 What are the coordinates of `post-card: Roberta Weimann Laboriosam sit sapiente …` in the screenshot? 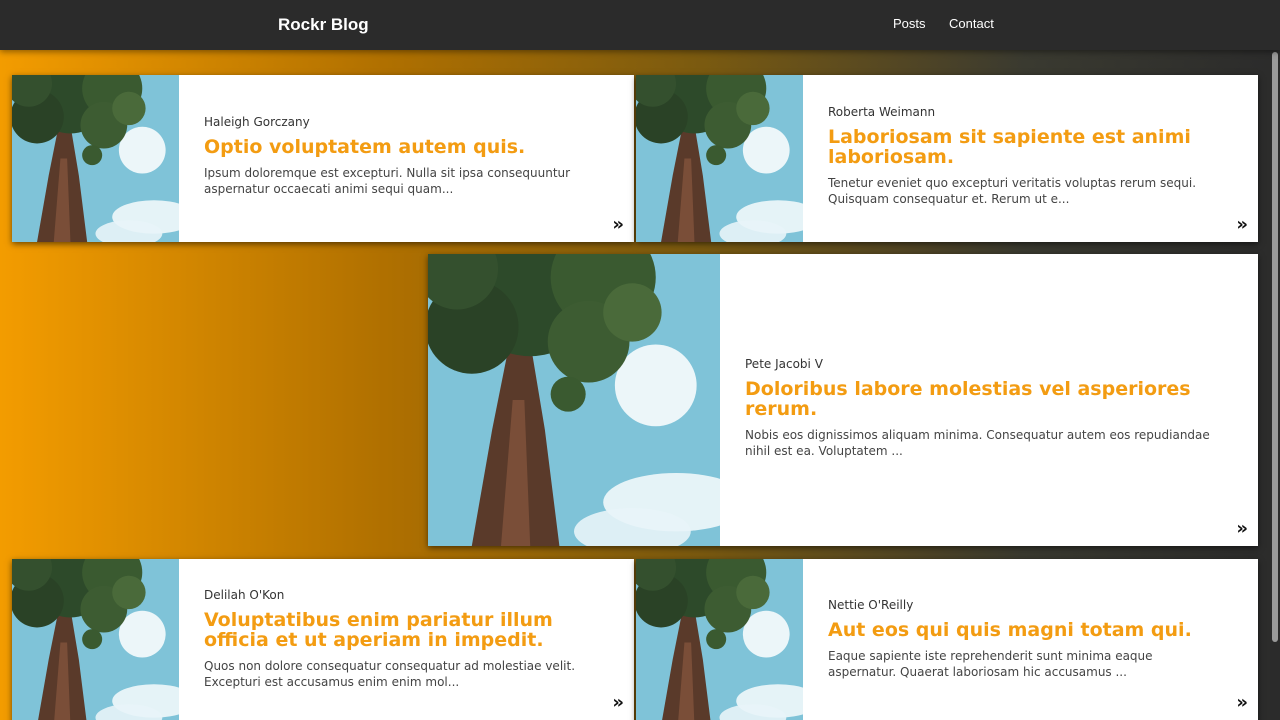 It's located at (947, 158).